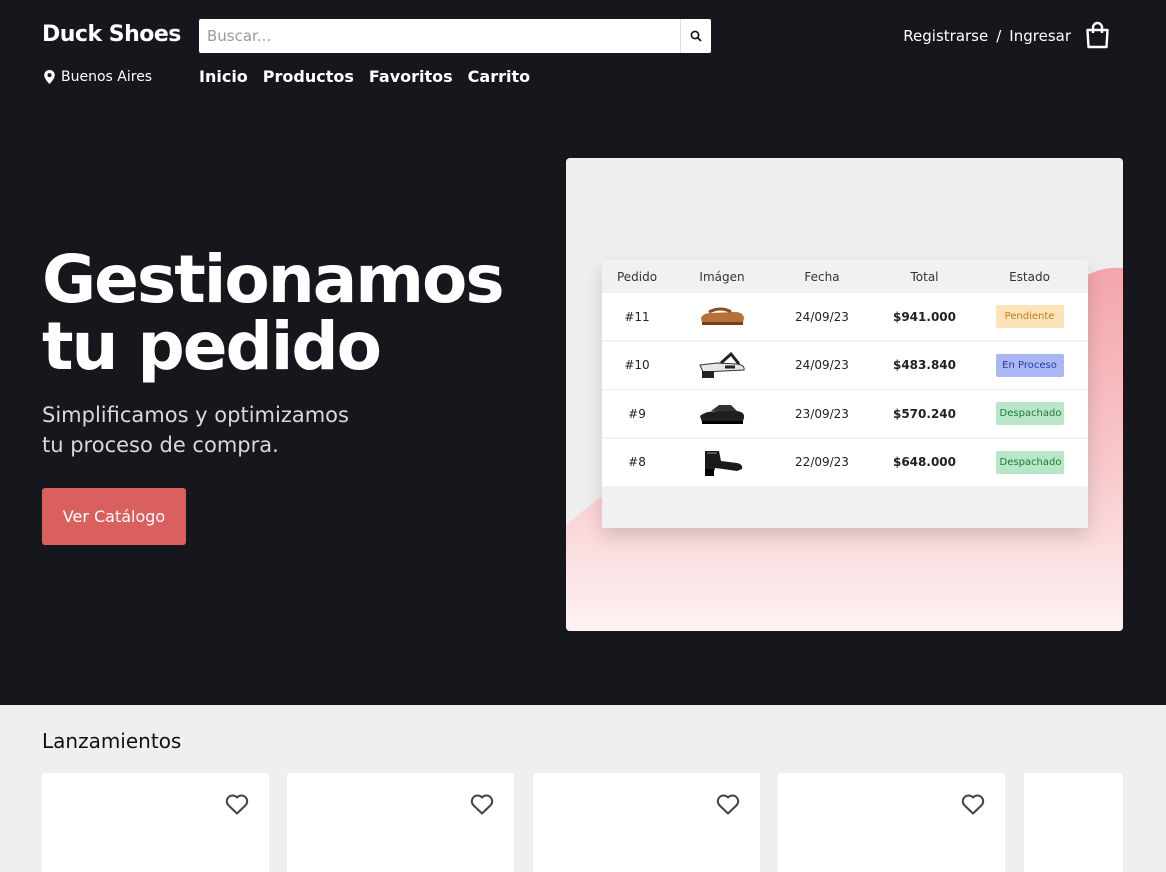  Describe the element at coordinates (160, 445) in the screenshot. I see `hero-subtitle-line-2: tu proceso de compra.` at that location.